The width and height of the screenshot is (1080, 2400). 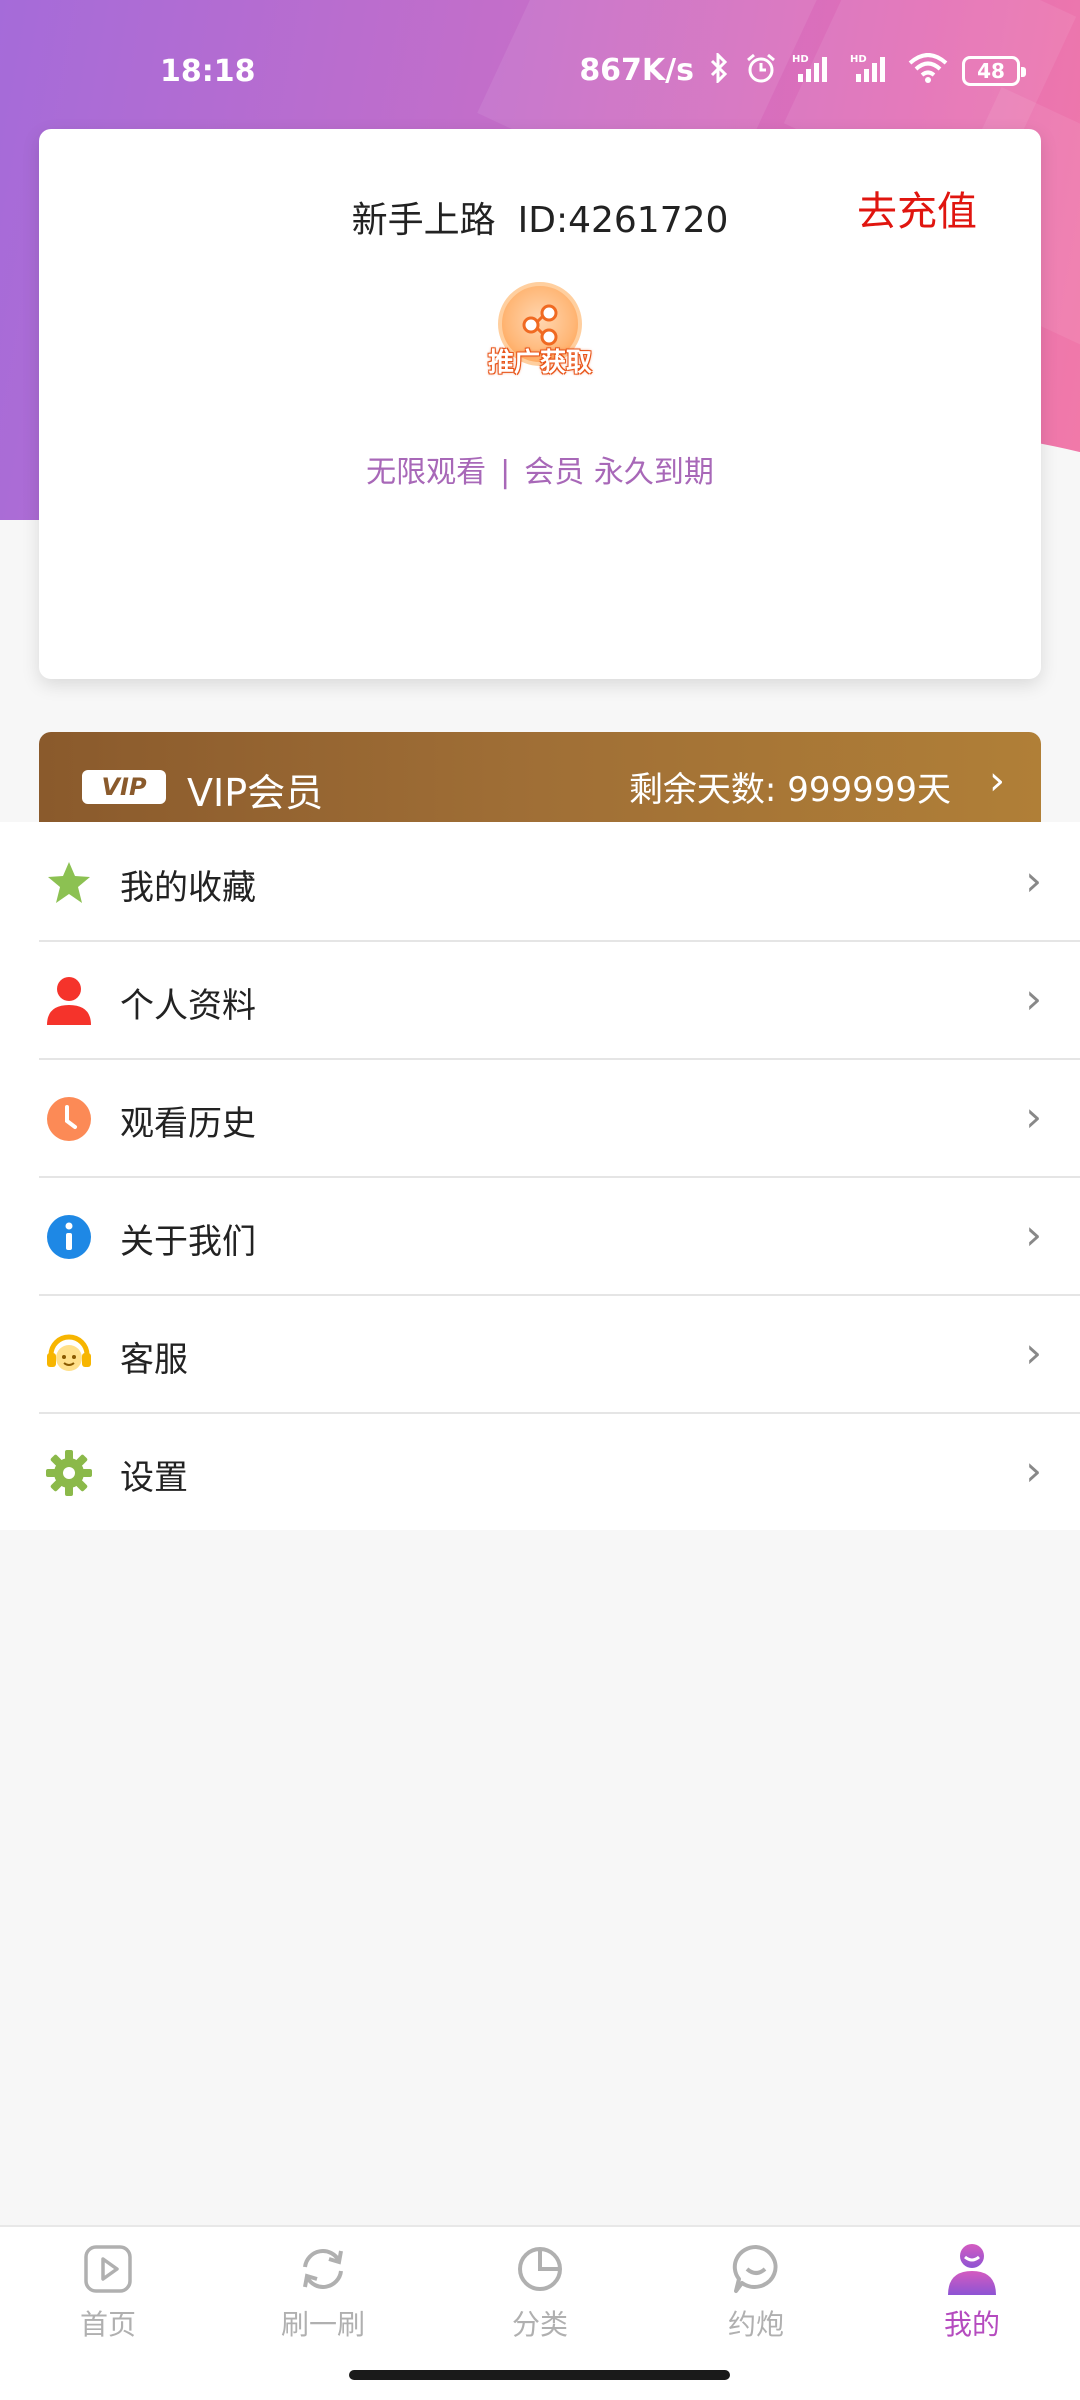 I want to click on promo-button: 推广获取, so click(x=540, y=337).